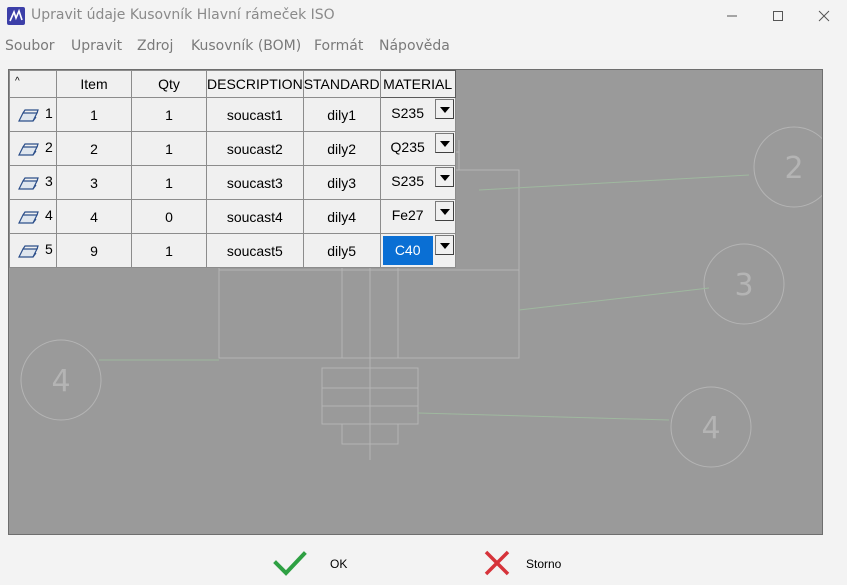  Describe the element at coordinates (49, 215) in the screenshot. I see `row-index: 4` at that location.